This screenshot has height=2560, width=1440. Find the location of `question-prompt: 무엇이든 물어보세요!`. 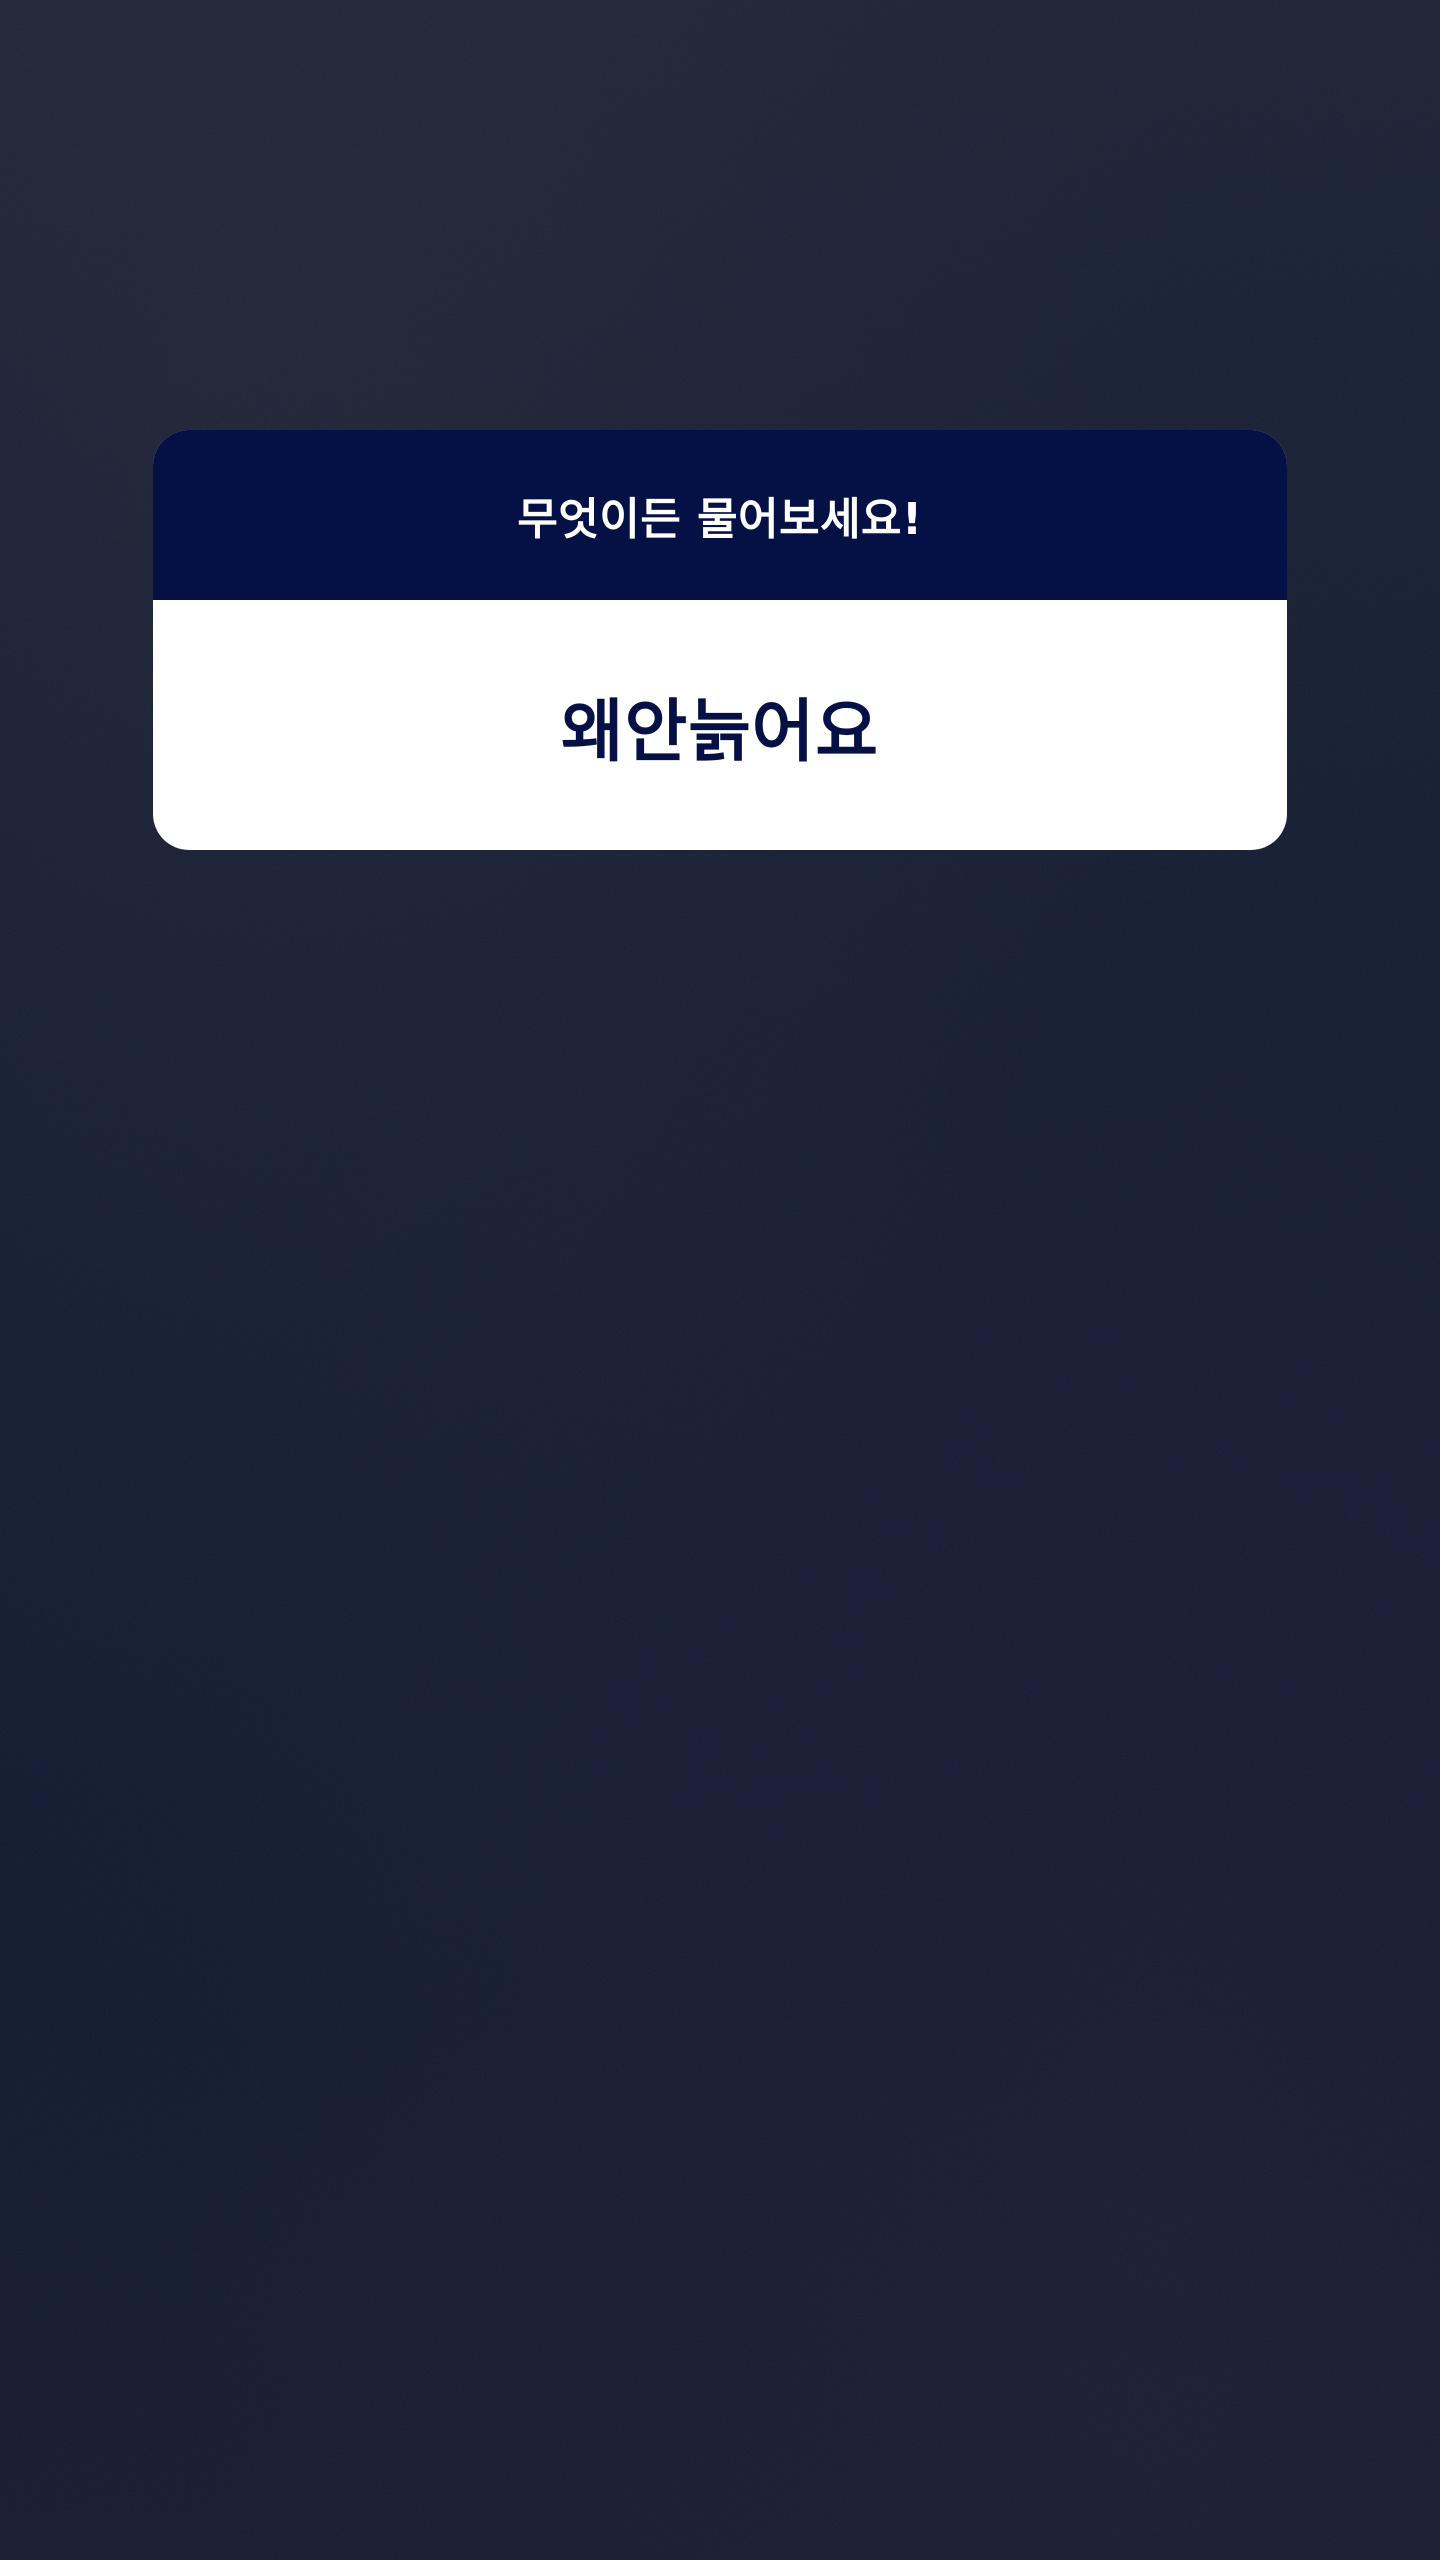

question-prompt: 무엇이든 물어보세요! is located at coordinates (720, 519).